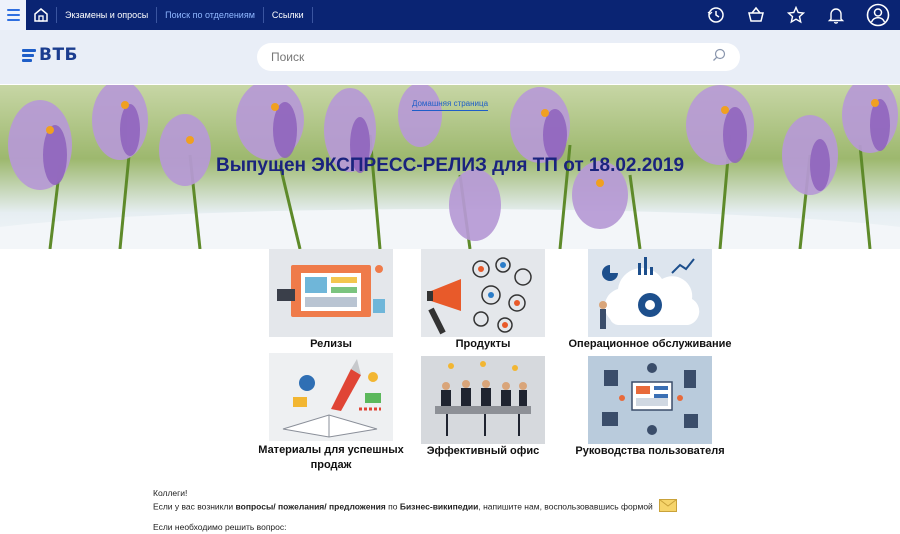 Image resolution: width=900 pixels, height=534 pixels. I want to click on home-icon, so click(41, 15).